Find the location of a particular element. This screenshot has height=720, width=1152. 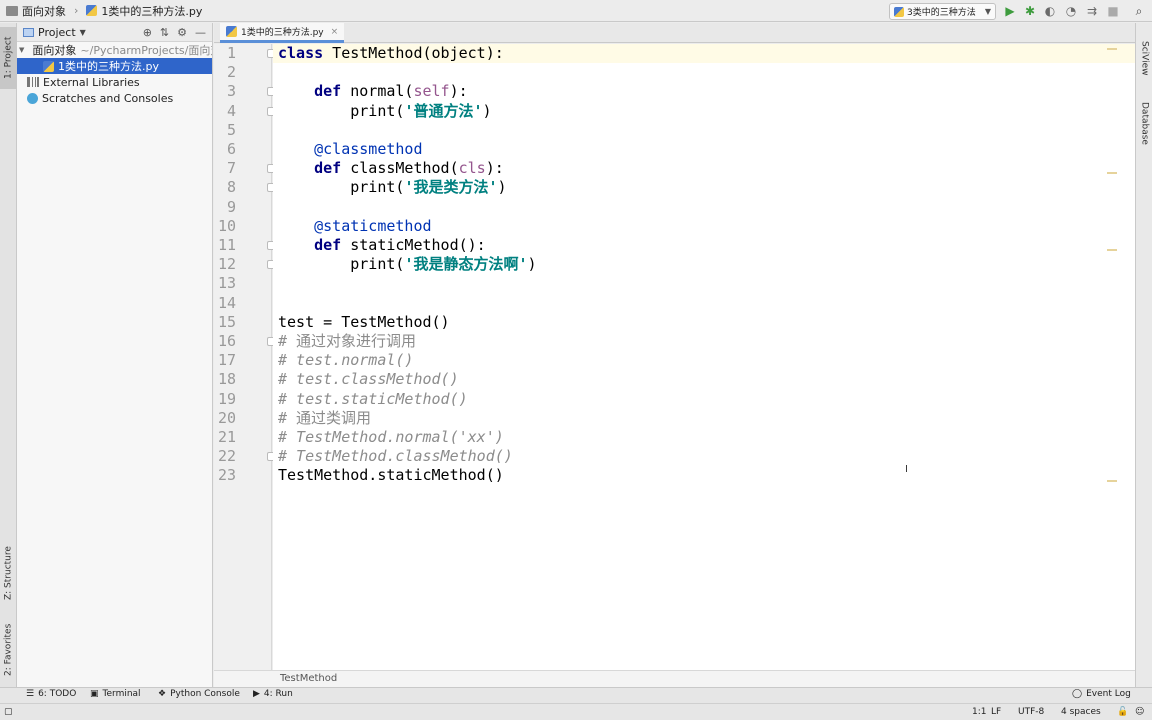

python-console-icon: ❖ is located at coordinates (162, 694).